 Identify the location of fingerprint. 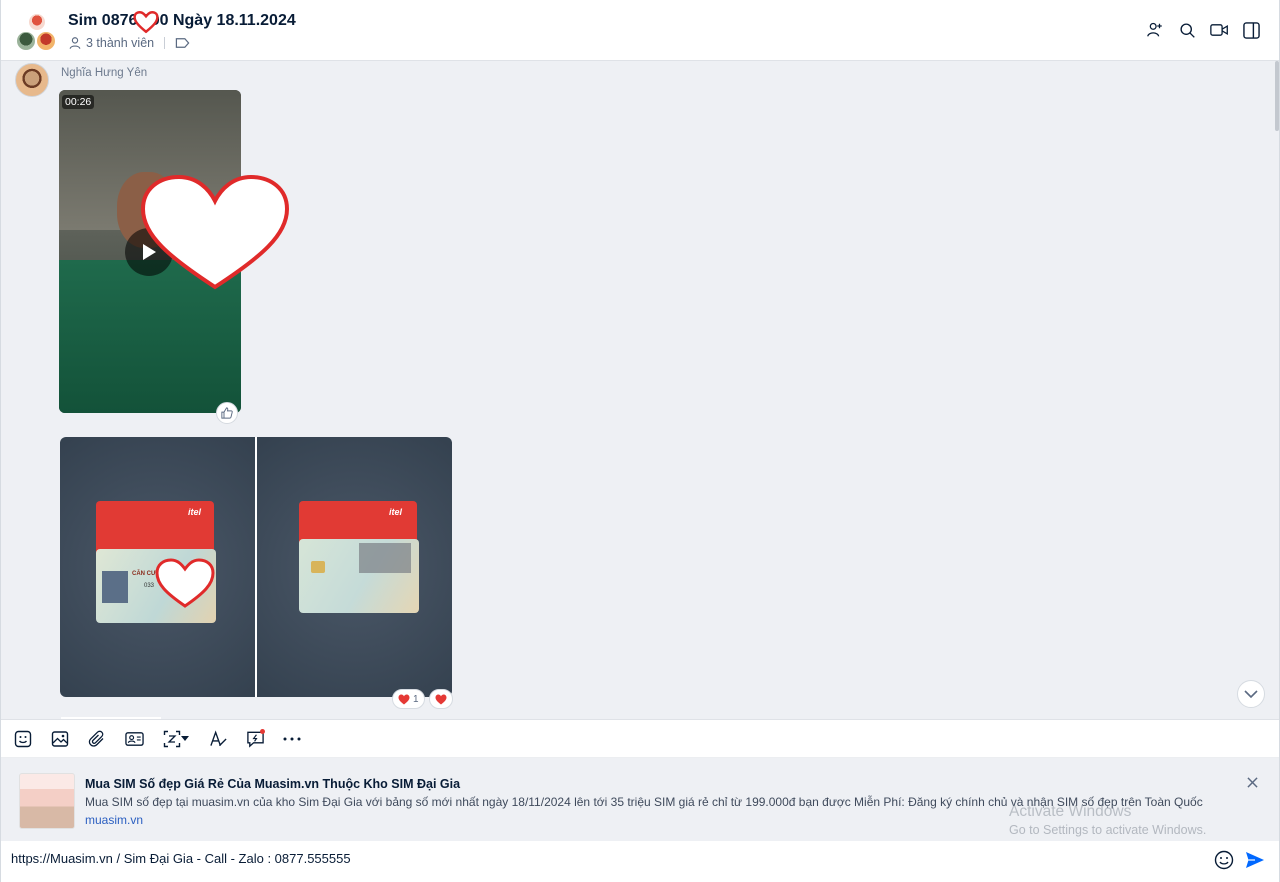
(385, 558).